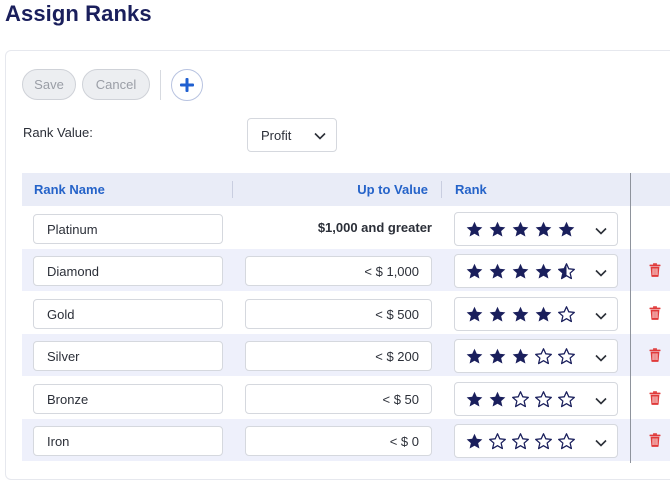 The height and width of the screenshot is (480, 670). Describe the element at coordinates (471, 189) in the screenshot. I see `header-rank: Rank` at that location.